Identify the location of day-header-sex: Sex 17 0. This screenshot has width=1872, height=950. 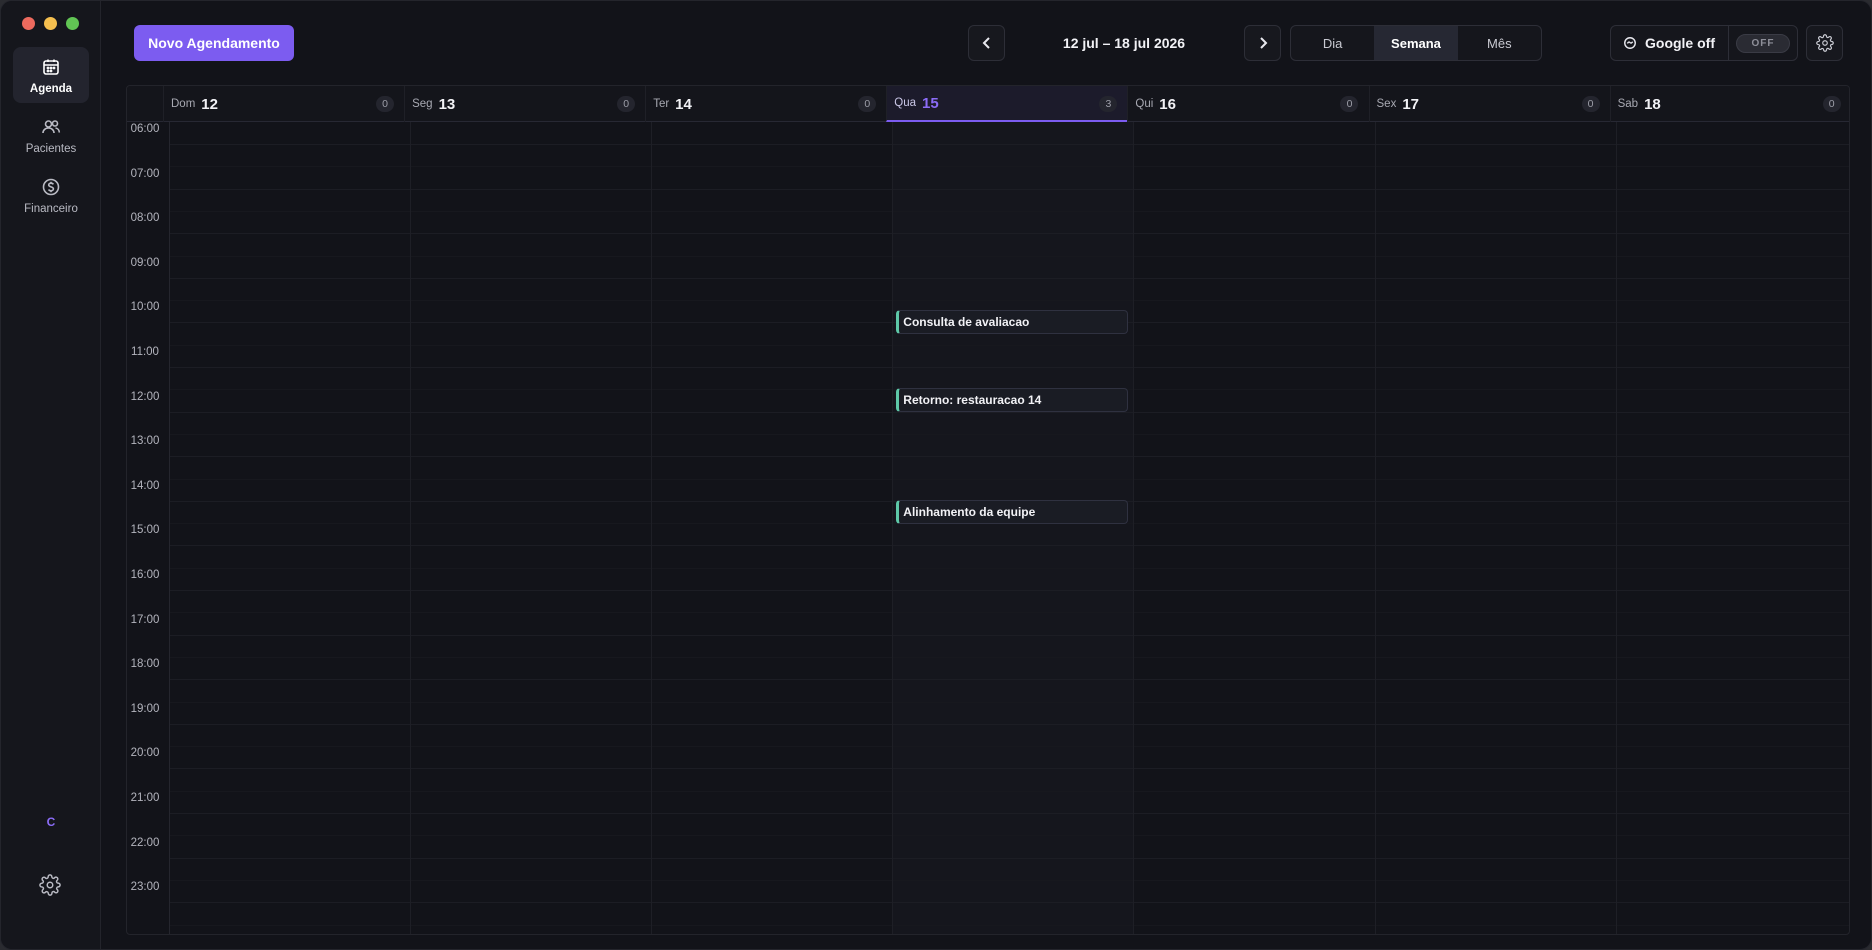
(1489, 104).